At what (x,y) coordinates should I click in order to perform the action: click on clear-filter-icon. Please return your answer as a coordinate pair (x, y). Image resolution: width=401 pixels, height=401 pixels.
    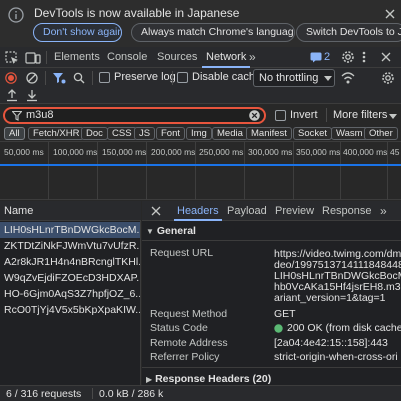
    Looking at the image, I should click on (254, 115).